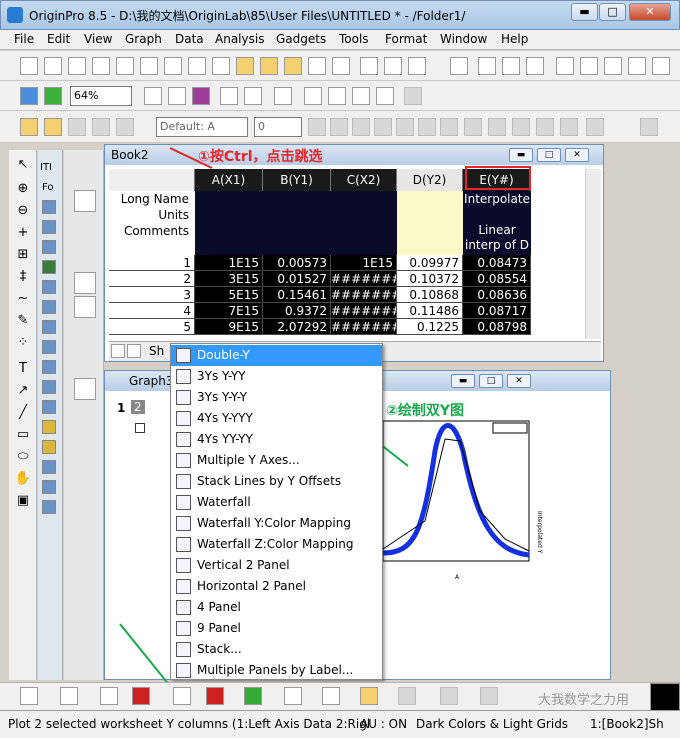 Image resolution: width=680 pixels, height=738 pixels. What do you see at coordinates (430, 311) in the screenshot?
I see `cell-d: 0.11486` at bounding box center [430, 311].